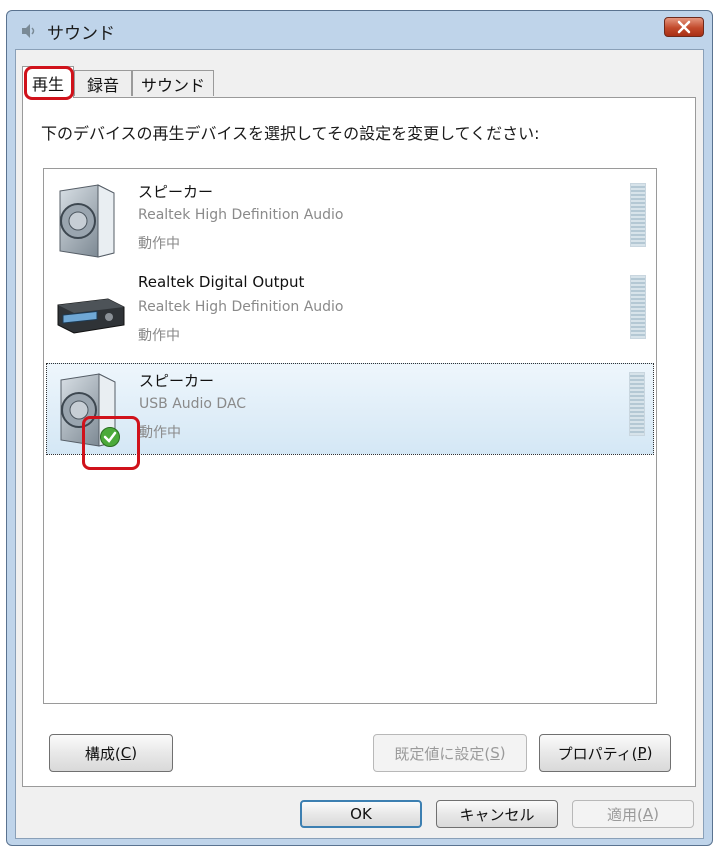 Image resolution: width=719 pixels, height=853 pixels. I want to click on configure-button: 構成(C), so click(111, 753).